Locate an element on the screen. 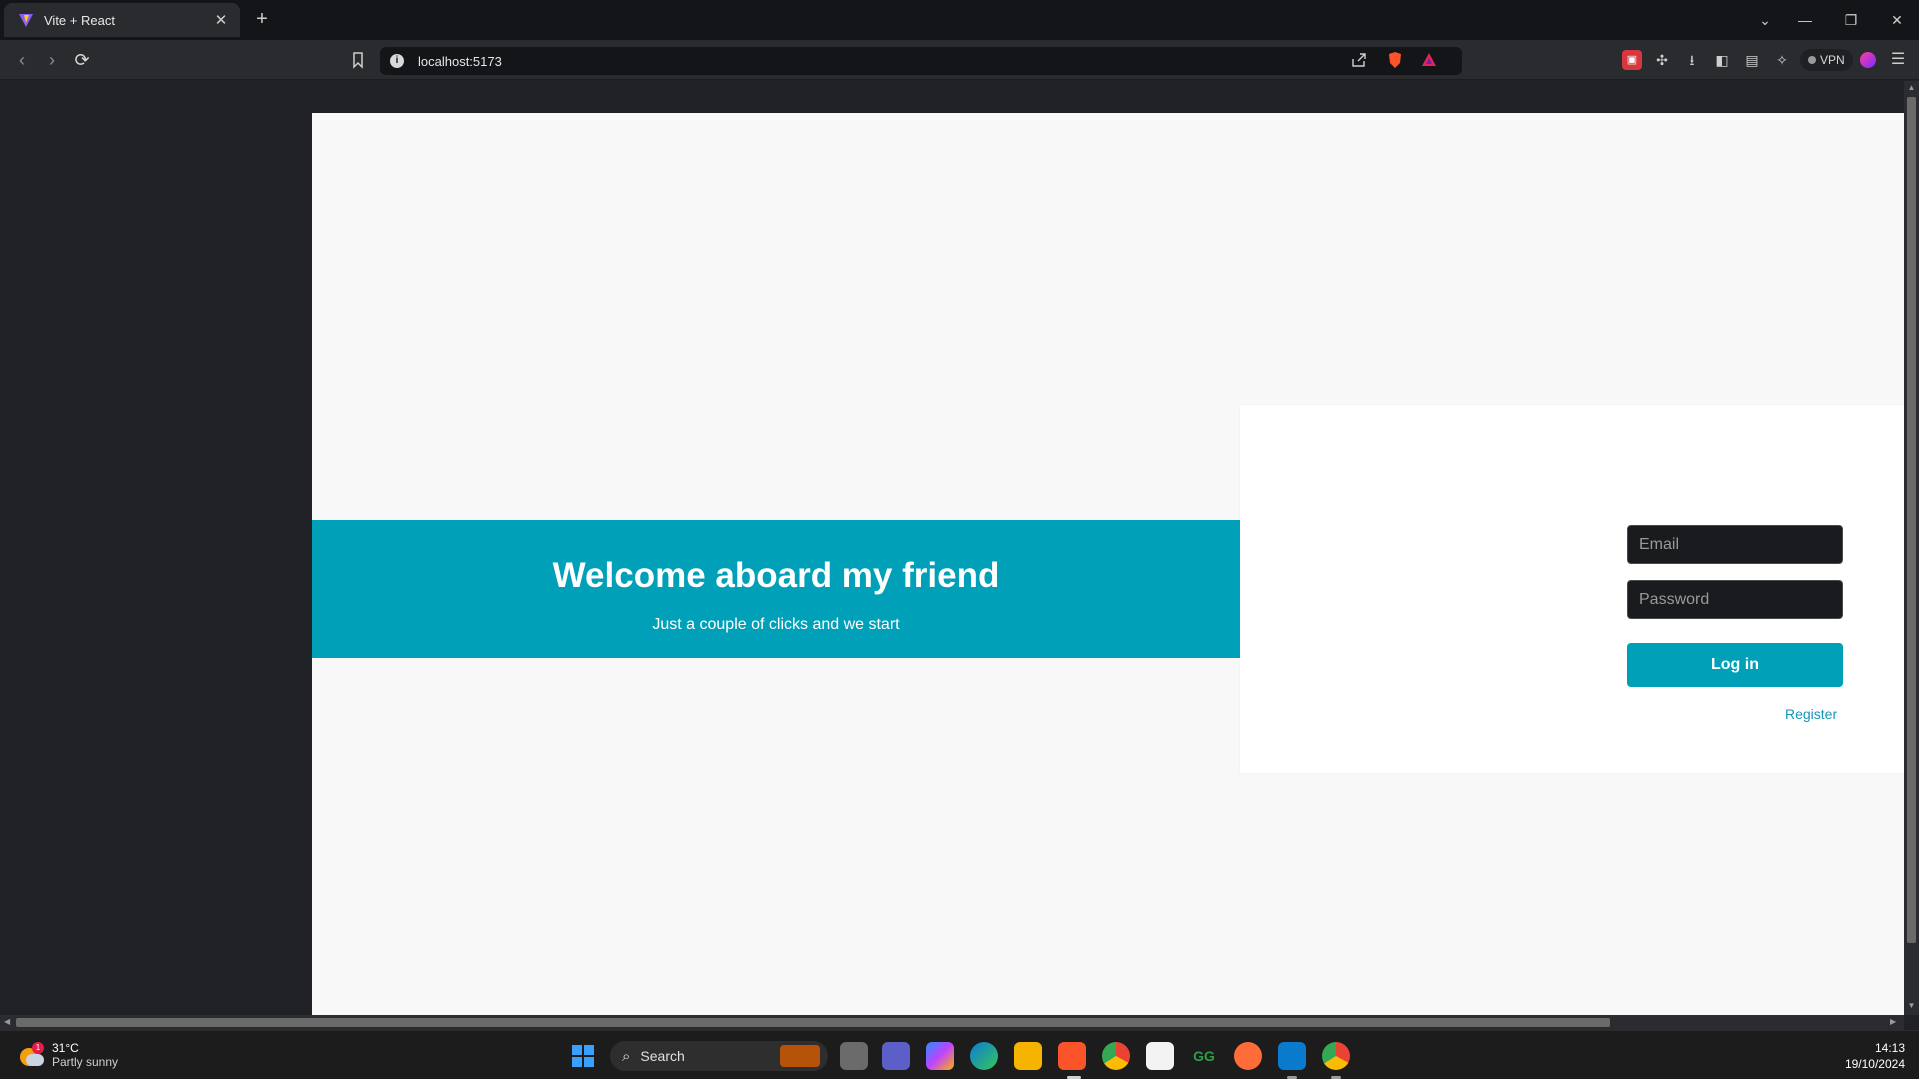 This screenshot has width=1919, height=1079. clock-time: 14:13 is located at coordinates (1889, 1048).